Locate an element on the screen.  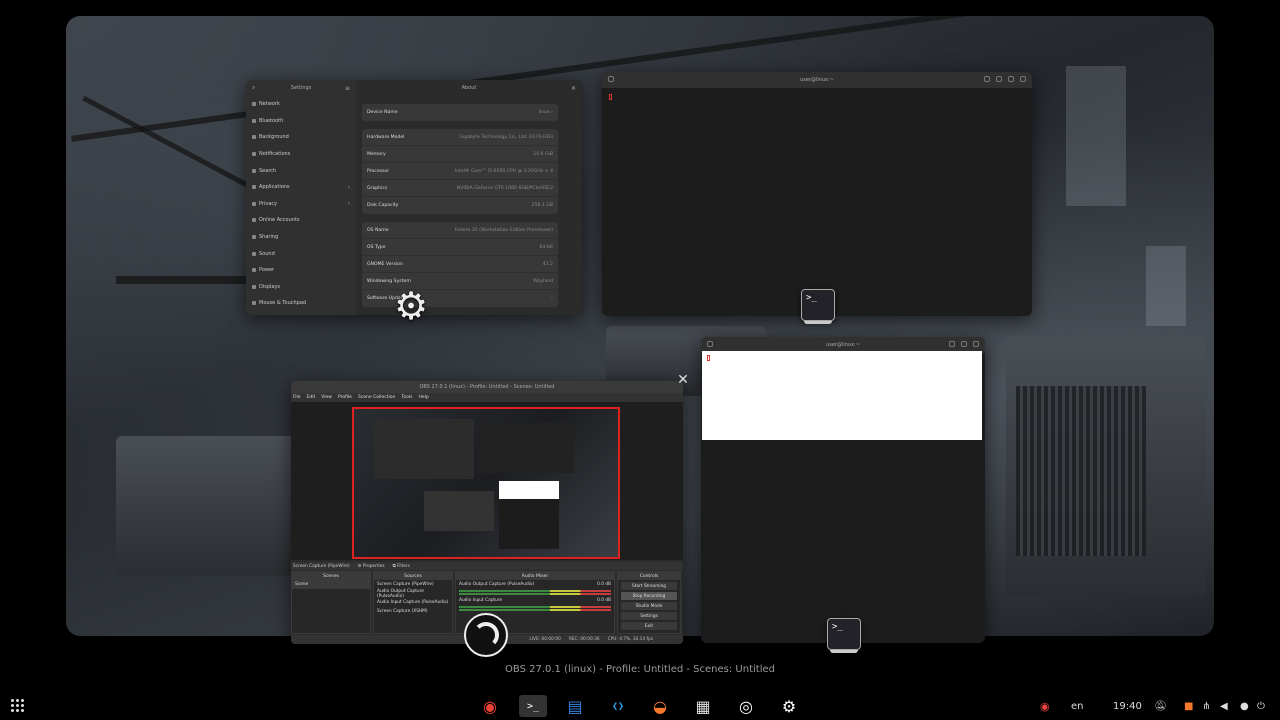
menu-item: Tools is located at coordinates (406, 397).